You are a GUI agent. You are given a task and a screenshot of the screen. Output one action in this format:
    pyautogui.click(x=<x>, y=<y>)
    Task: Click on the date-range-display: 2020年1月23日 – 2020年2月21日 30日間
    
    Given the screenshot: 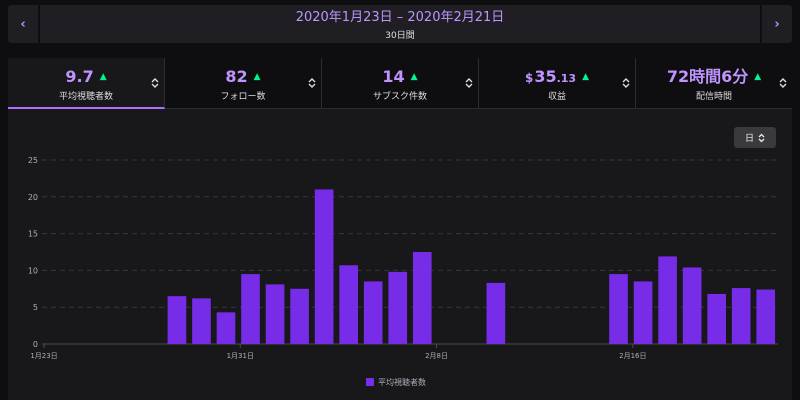 What is the action you would take?
    pyautogui.click(x=400, y=24)
    